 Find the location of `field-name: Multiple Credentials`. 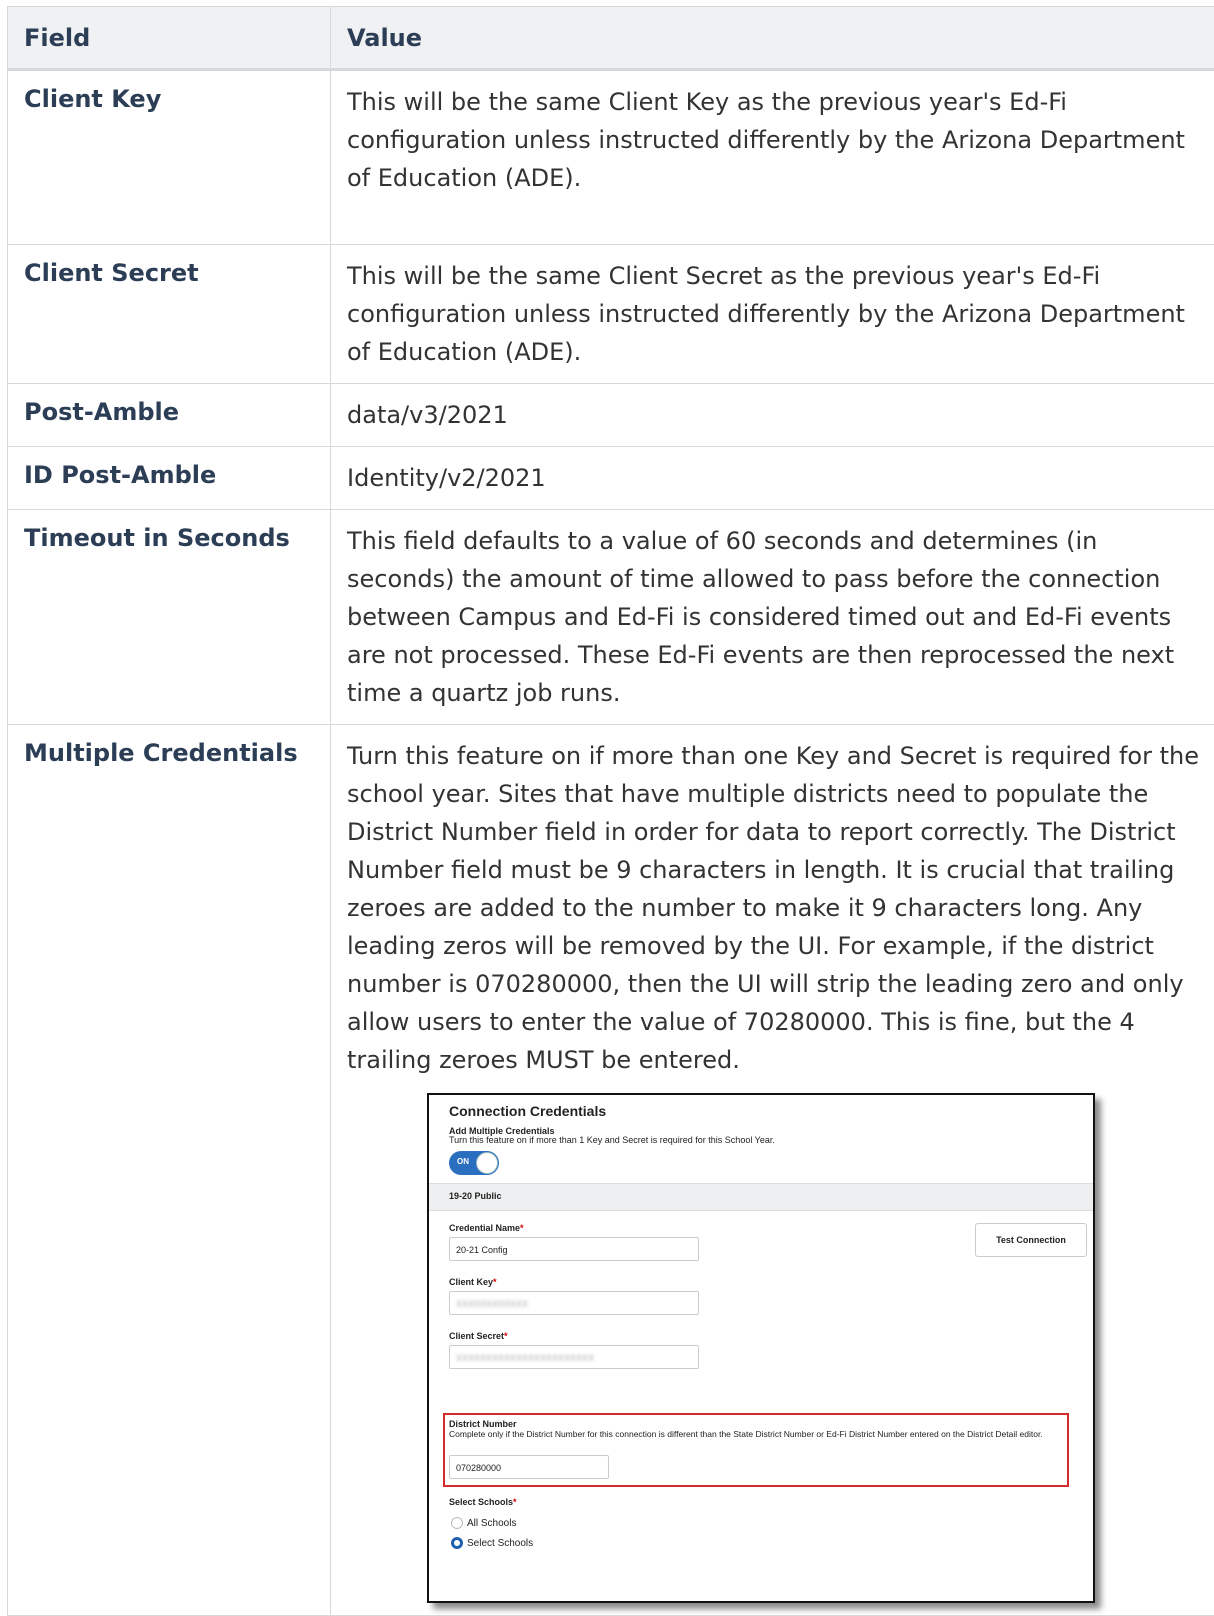

field-name: Multiple Credentials is located at coordinates (169, 1170).